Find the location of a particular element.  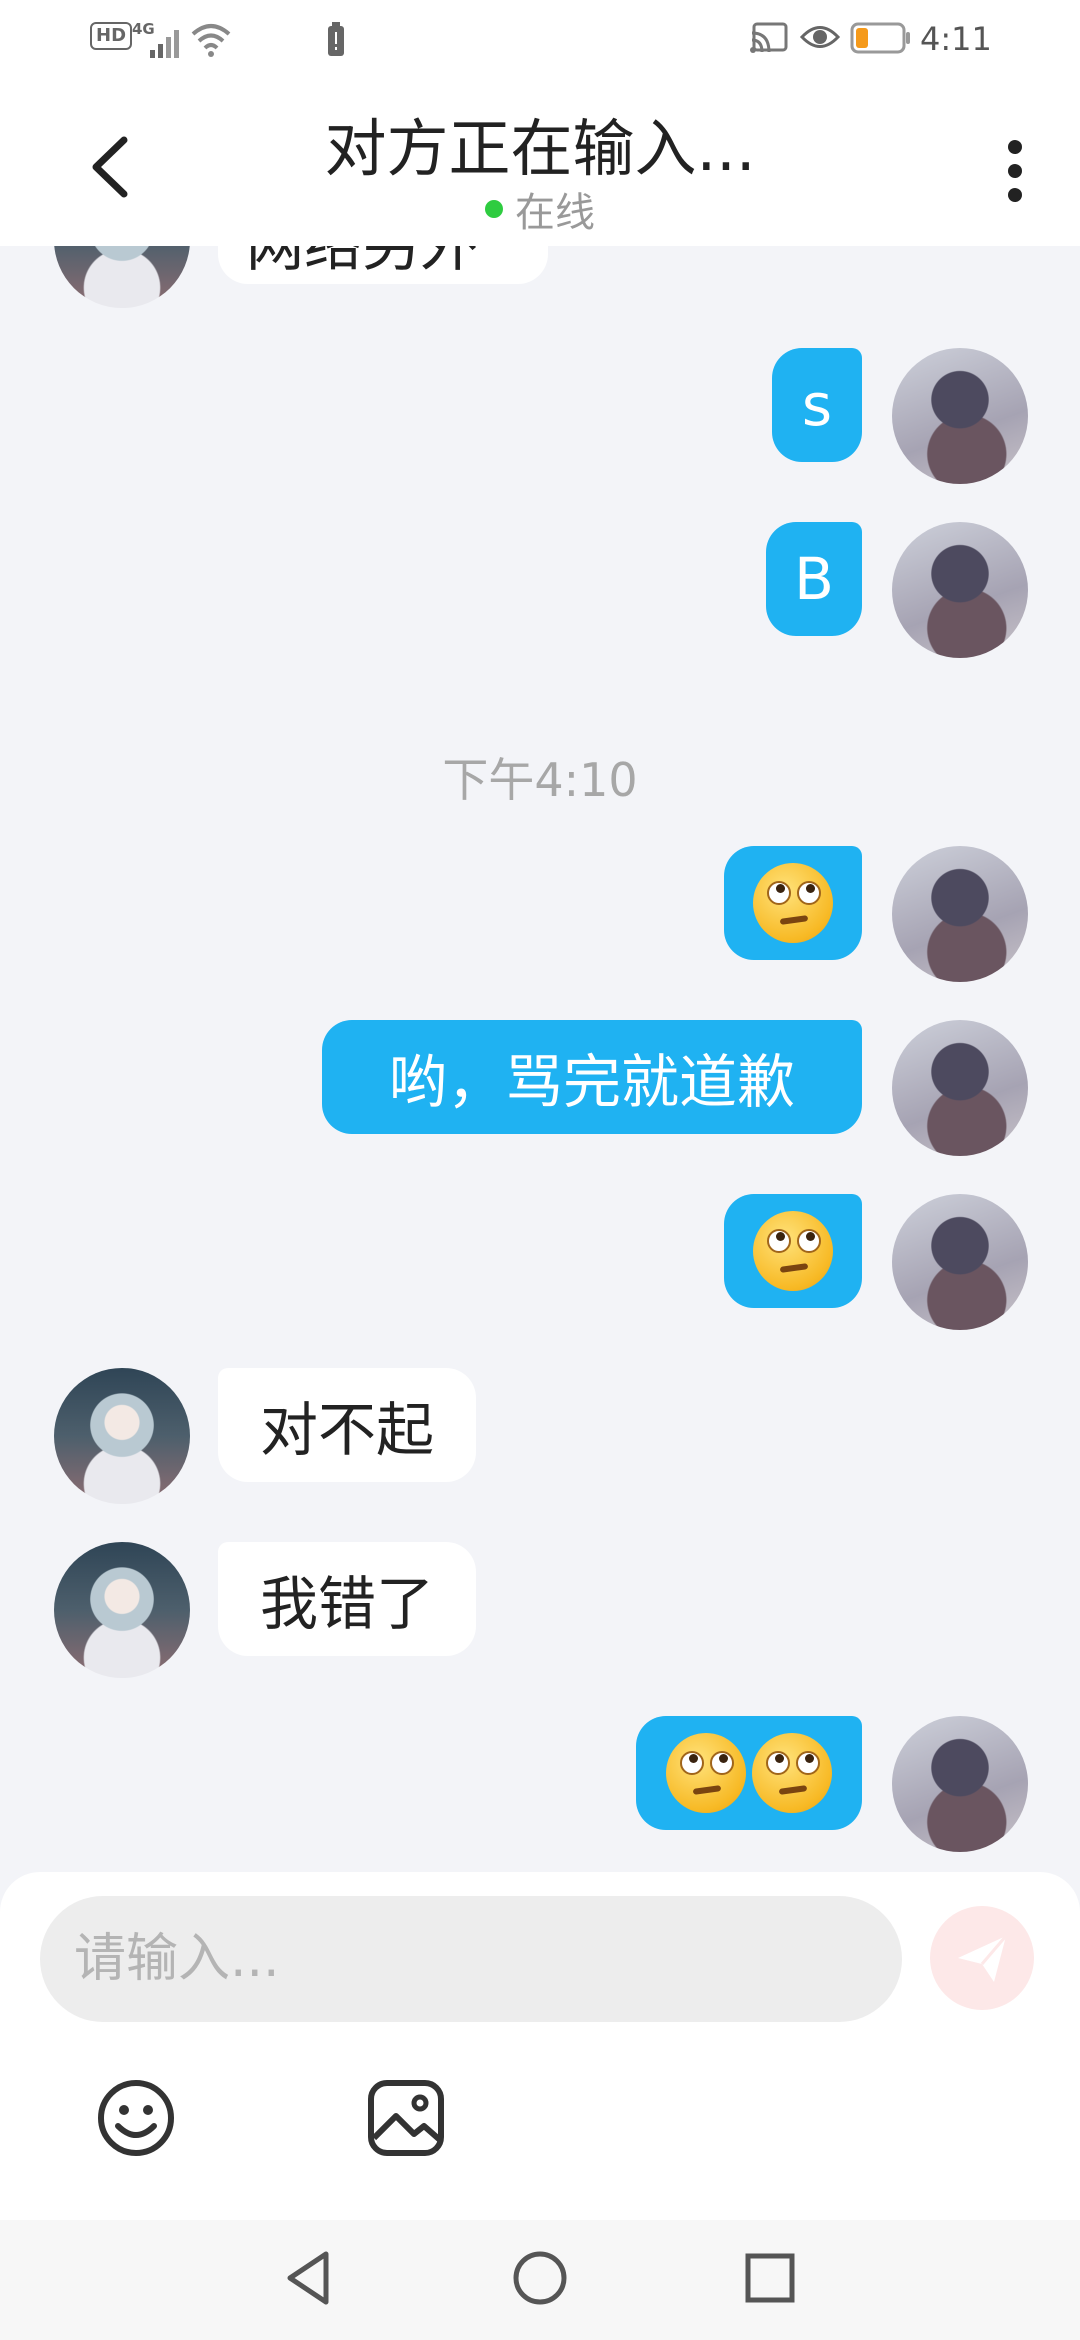

paper-plane-icon is located at coordinates (983, 1958).